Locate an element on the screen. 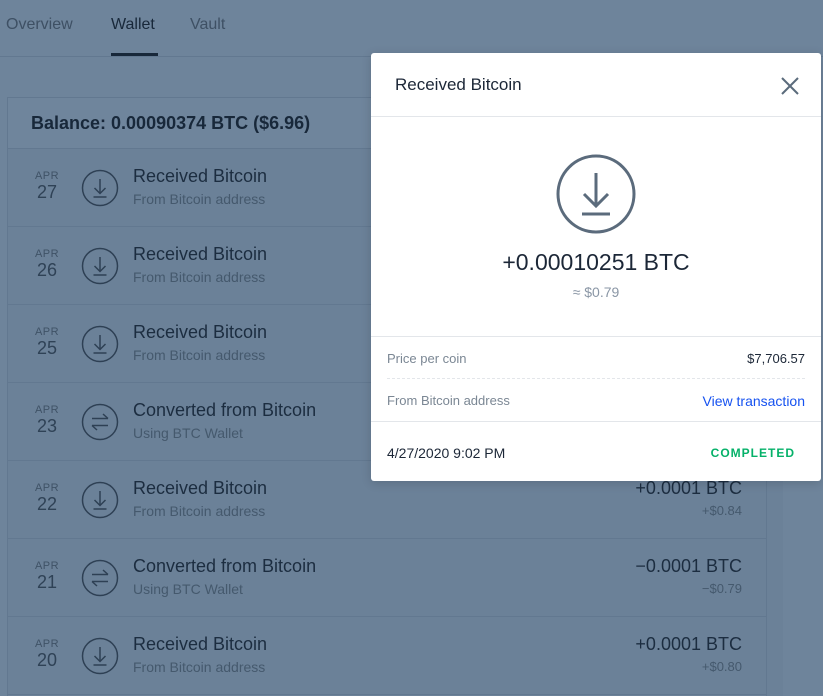 Image resolution: width=823 pixels, height=696 pixels. modal-btc-amount: +0.00010251 BTC is located at coordinates (596, 262).